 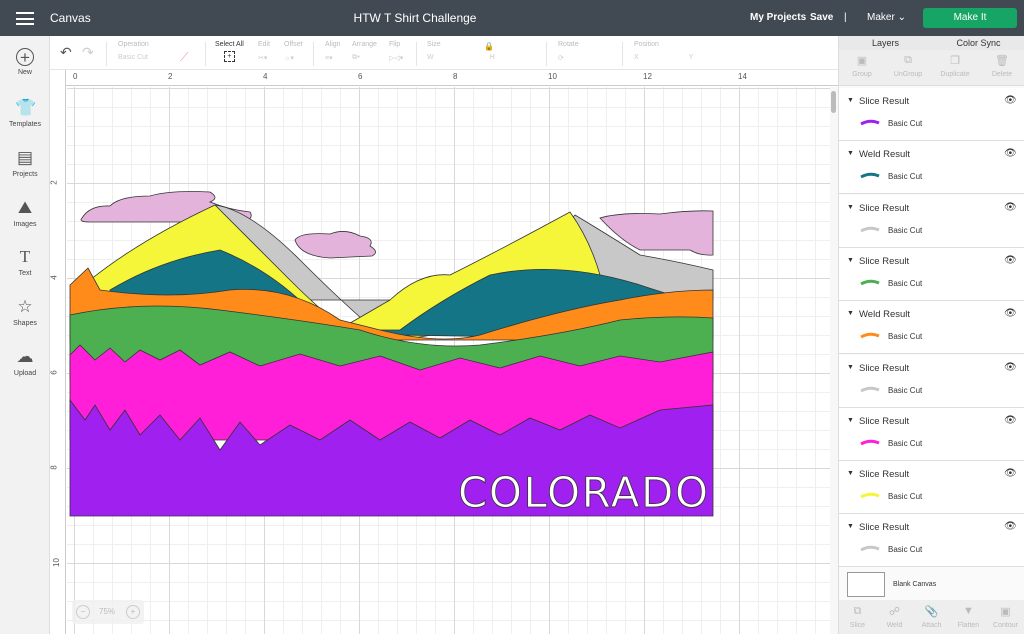 What do you see at coordinates (265, 76) in the screenshot?
I see `ruler-tick-label: 4` at bounding box center [265, 76].